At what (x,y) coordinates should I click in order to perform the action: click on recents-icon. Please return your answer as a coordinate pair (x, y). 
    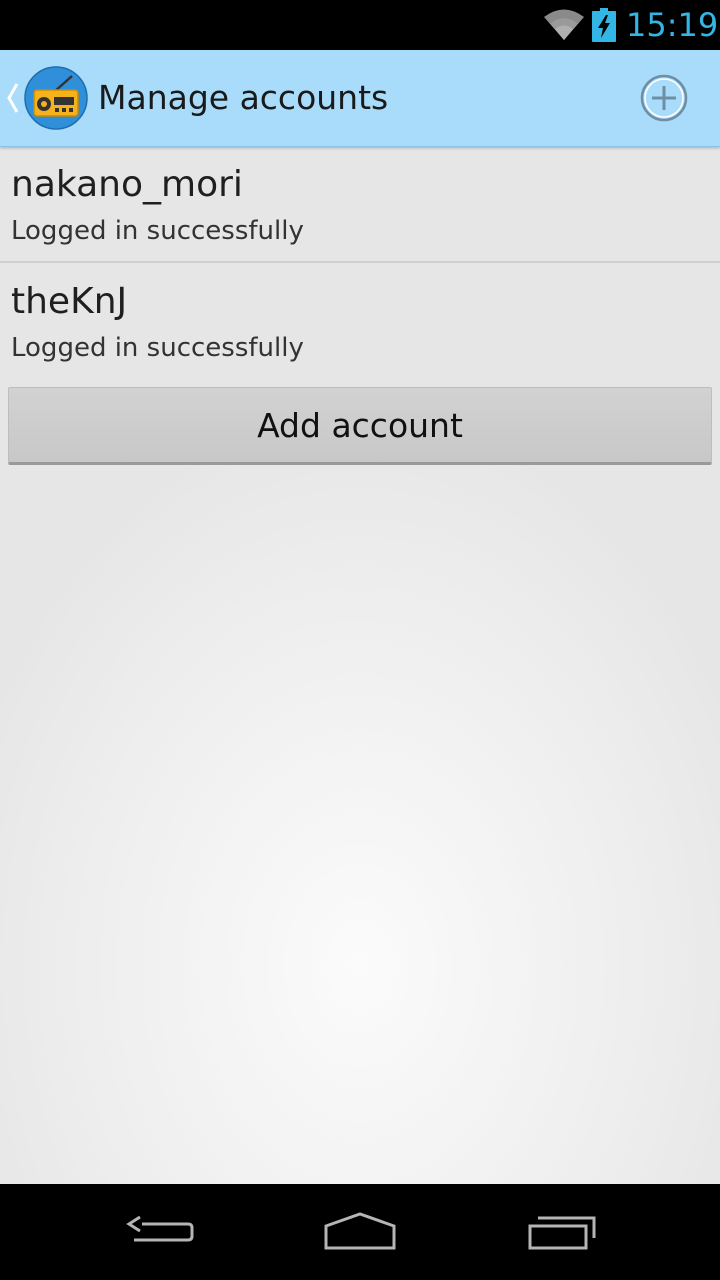
    Looking at the image, I should click on (562, 1232).